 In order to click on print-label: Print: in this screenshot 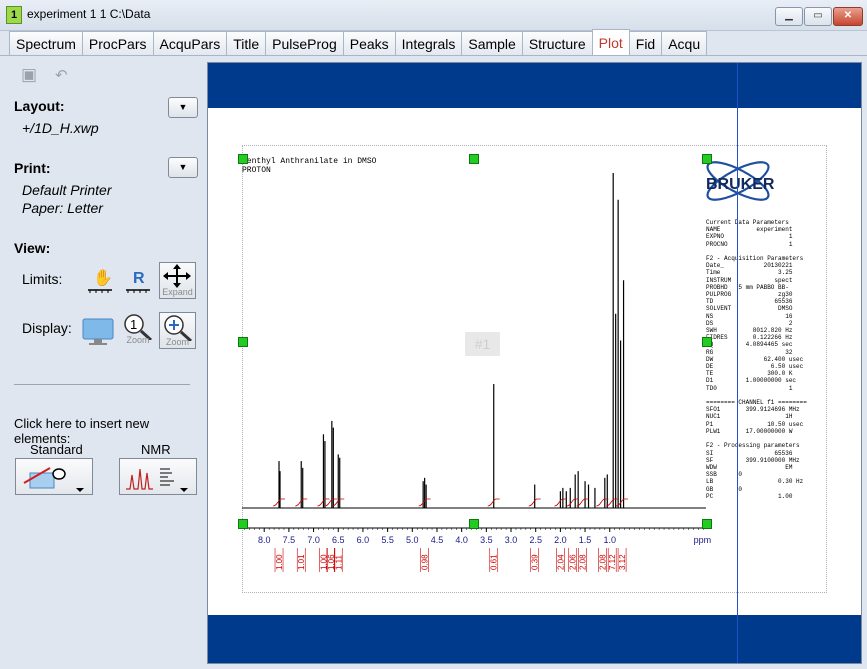, I will do `click(32, 168)`.